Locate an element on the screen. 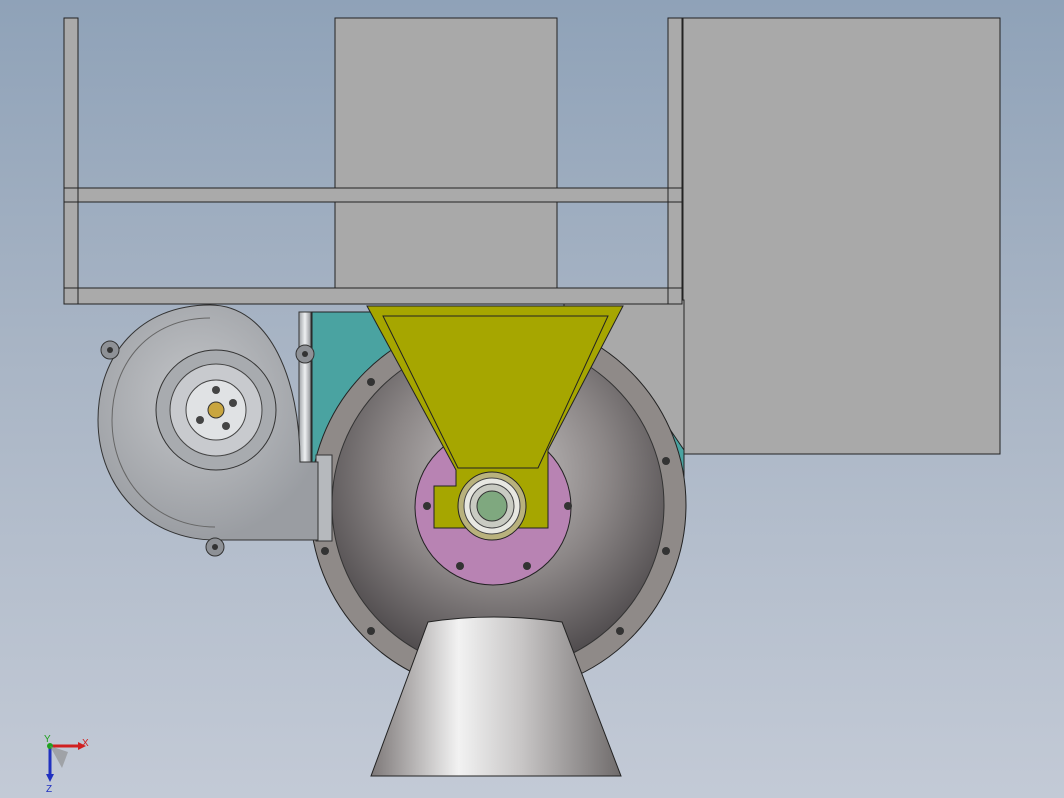 The width and height of the screenshot is (1064, 798). y-axis-label: Y is located at coordinates (47, 739).